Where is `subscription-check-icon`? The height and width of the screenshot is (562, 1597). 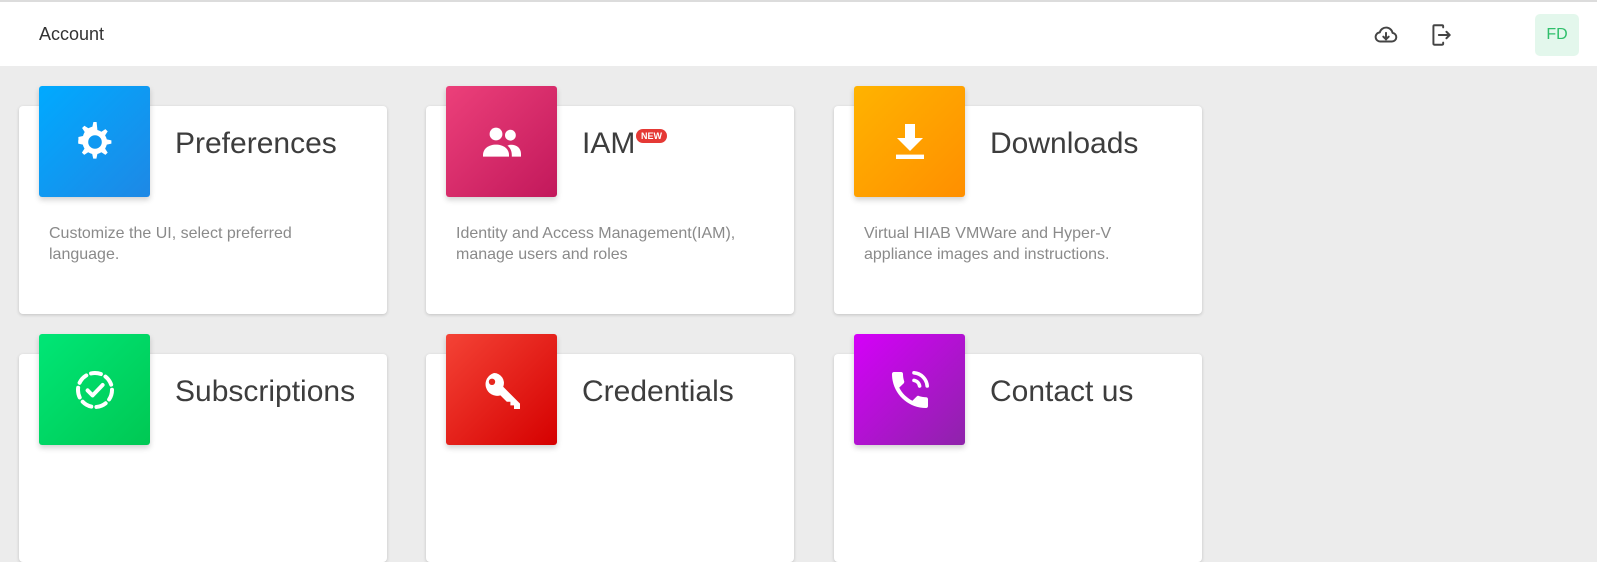
subscription-check-icon is located at coordinates (94, 389).